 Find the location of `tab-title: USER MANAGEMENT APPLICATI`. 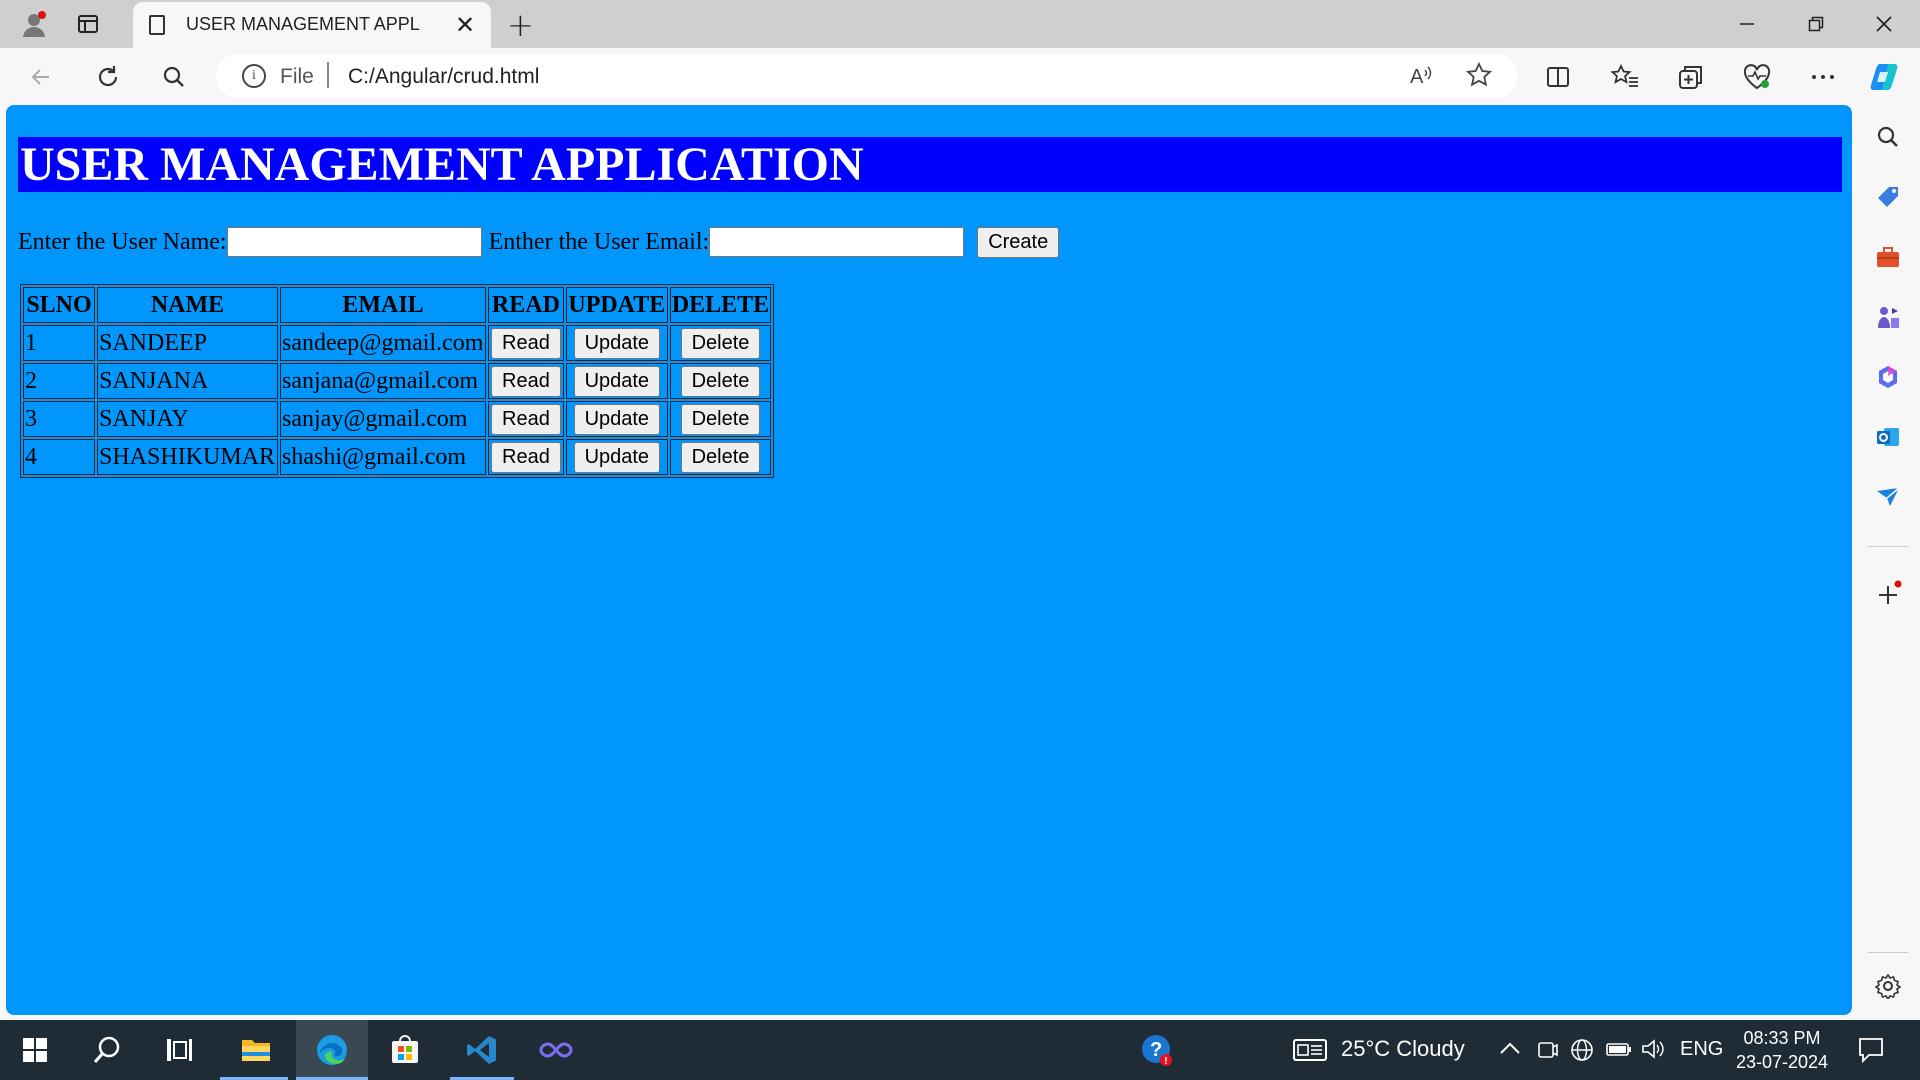

tab-title: USER MANAGEMENT APPLICATI is located at coordinates (303, 24).